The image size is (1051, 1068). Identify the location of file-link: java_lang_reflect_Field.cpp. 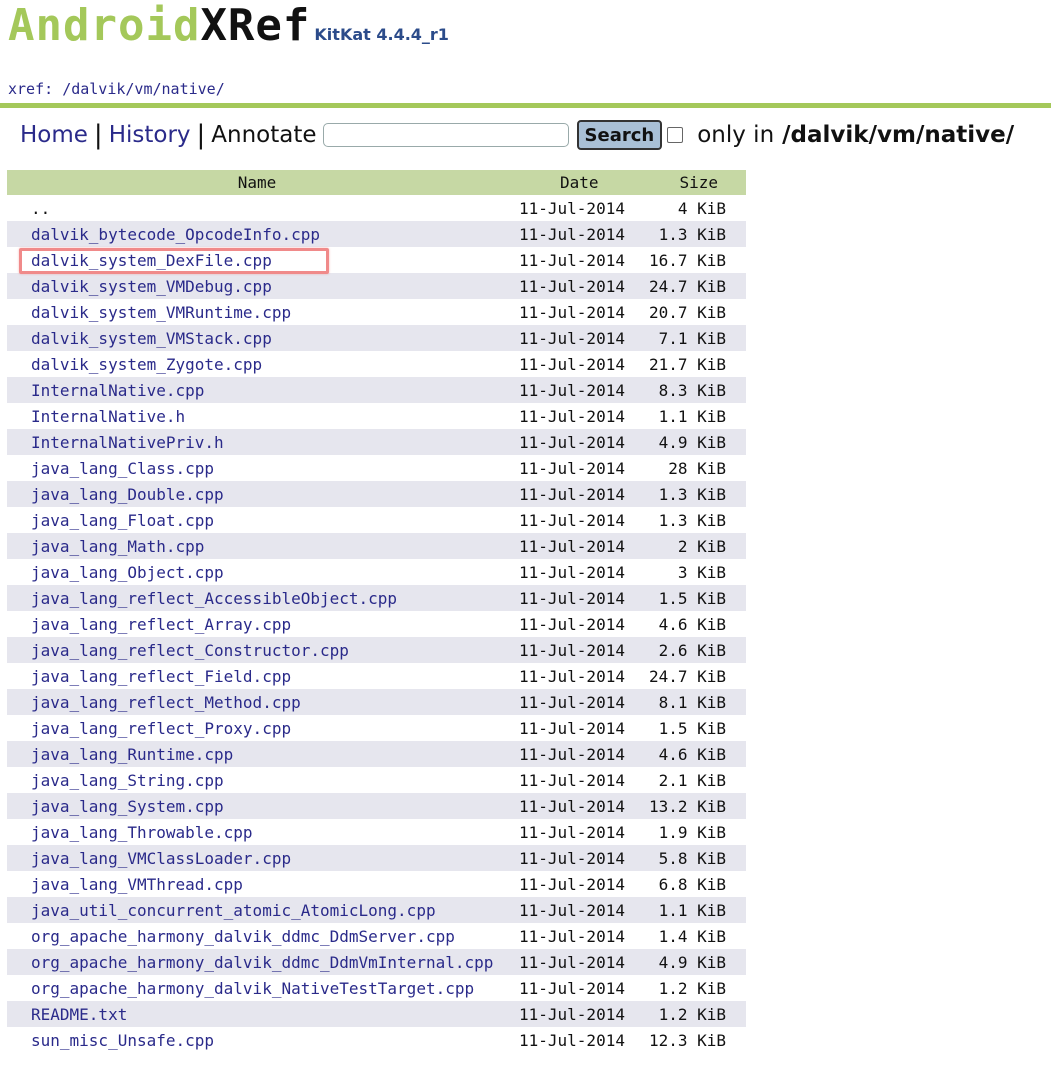
(161, 676).